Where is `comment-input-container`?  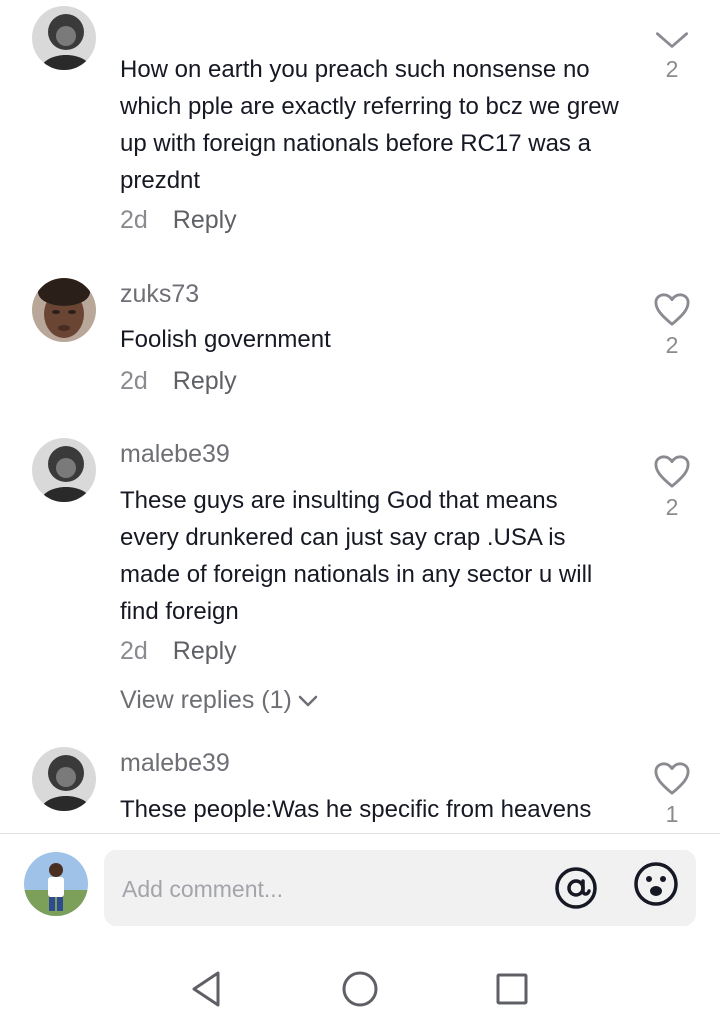 comment-input-container is located at coordinates (400, 889).